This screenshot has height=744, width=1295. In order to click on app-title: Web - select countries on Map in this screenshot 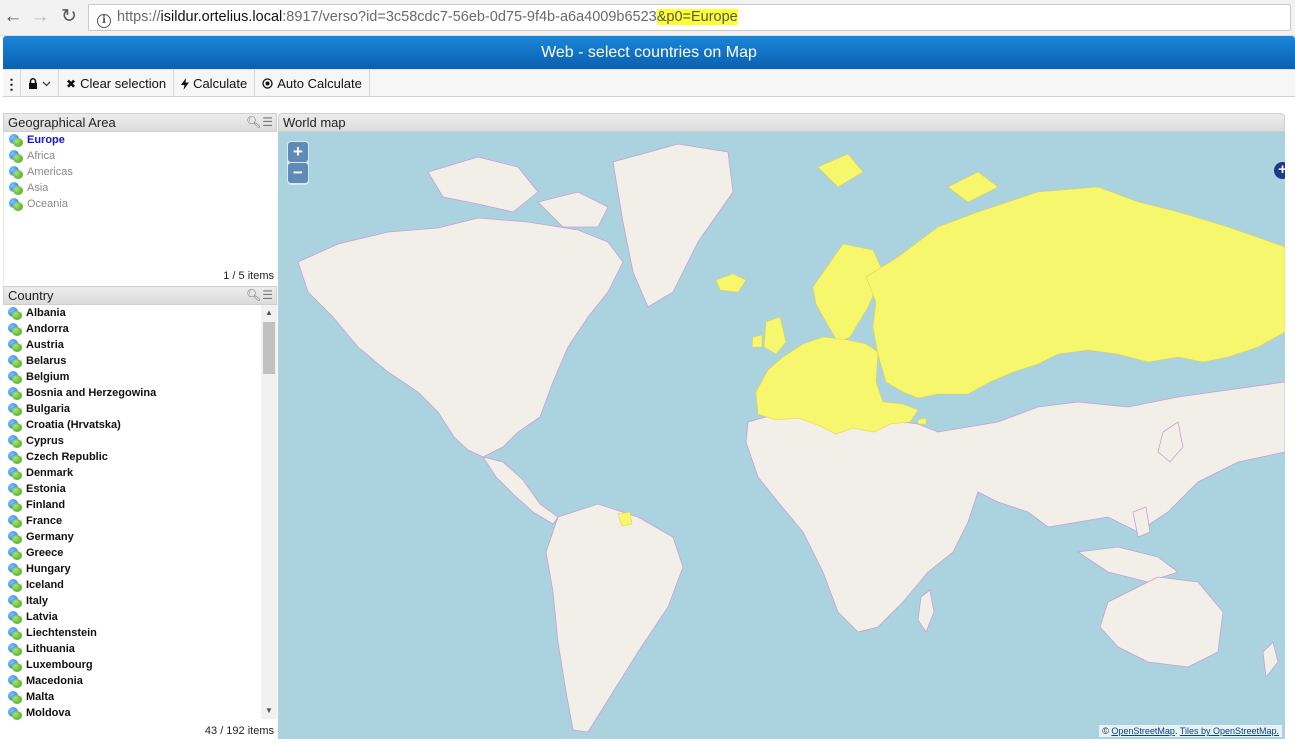, I will do `click(649, 52)`.